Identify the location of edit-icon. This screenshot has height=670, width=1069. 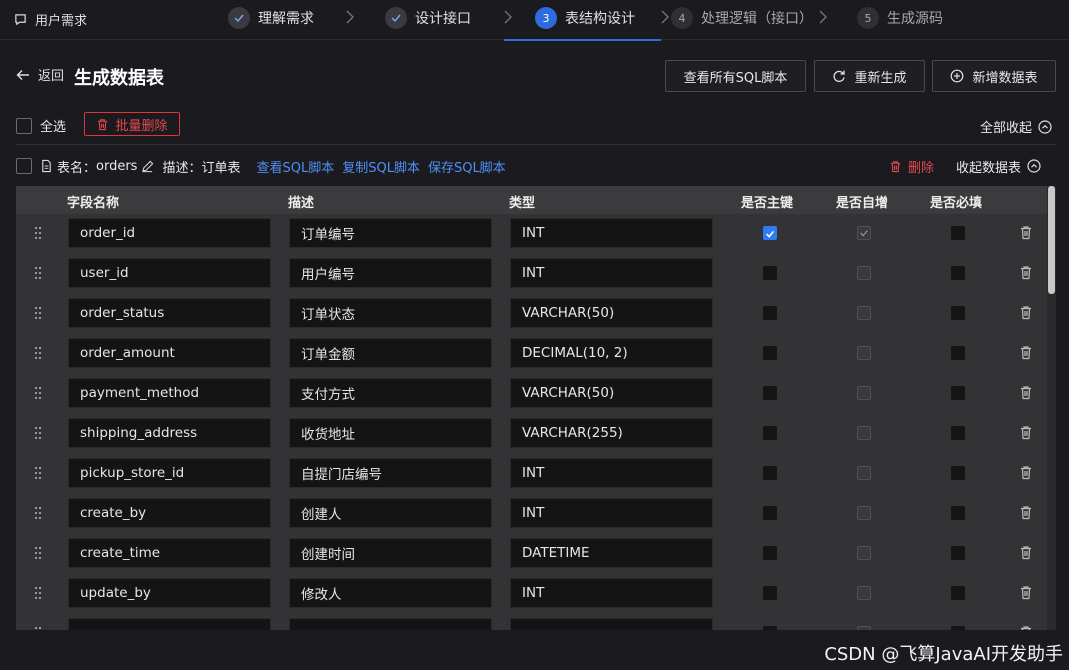
(147, 166).